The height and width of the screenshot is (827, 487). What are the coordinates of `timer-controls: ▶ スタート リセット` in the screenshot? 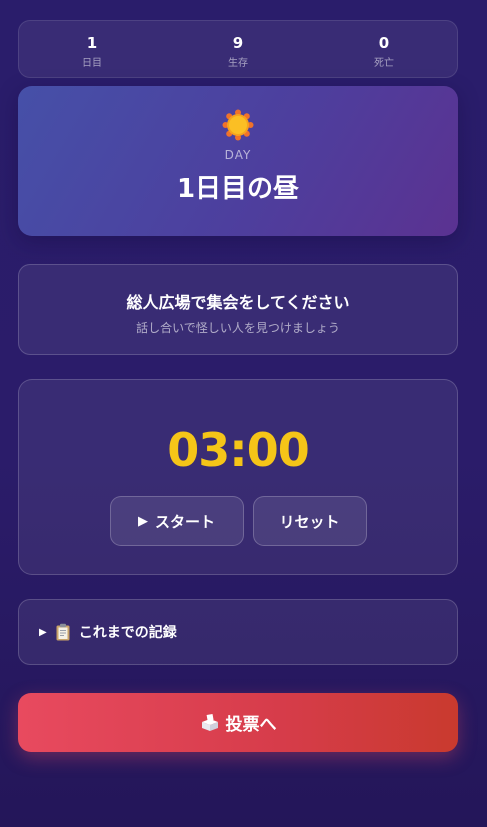 It's located at (238, 521).